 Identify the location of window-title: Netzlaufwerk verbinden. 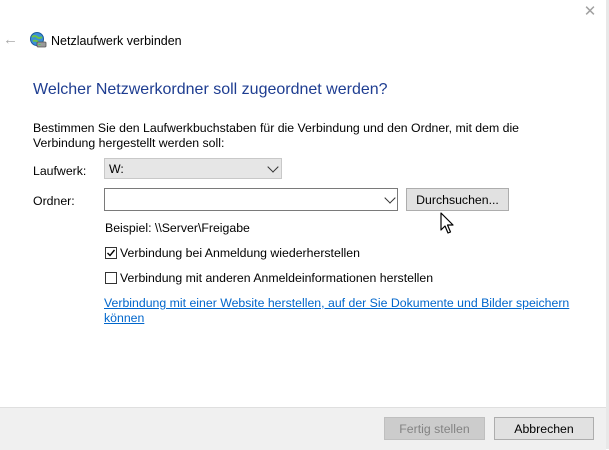
(116, 41).